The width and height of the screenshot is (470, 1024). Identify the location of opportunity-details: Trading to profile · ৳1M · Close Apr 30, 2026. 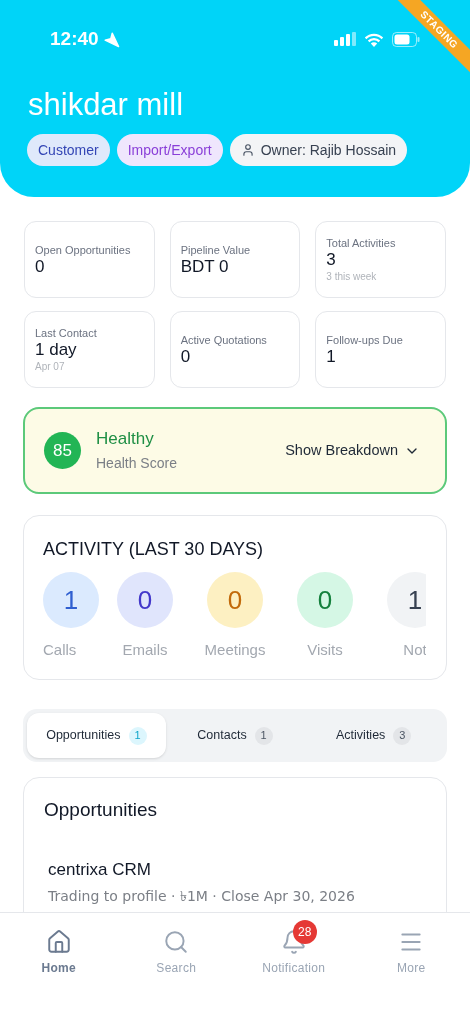
(202, 896).